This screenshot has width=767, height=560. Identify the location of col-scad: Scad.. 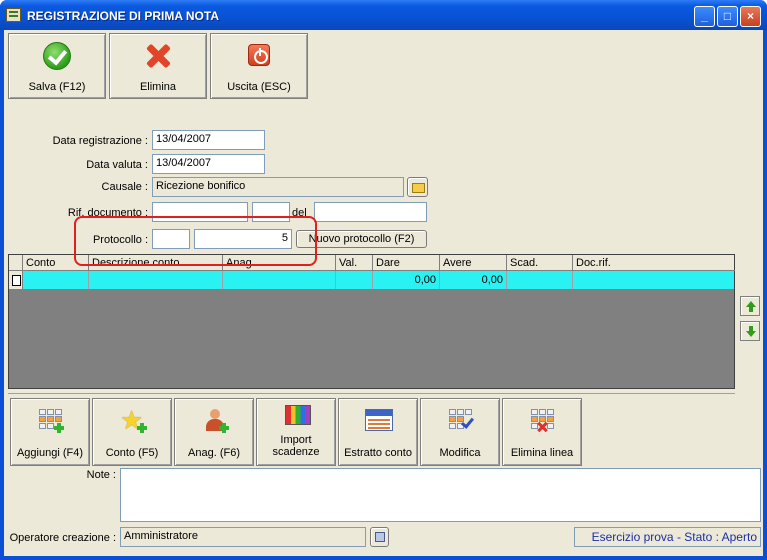
(540, 263).